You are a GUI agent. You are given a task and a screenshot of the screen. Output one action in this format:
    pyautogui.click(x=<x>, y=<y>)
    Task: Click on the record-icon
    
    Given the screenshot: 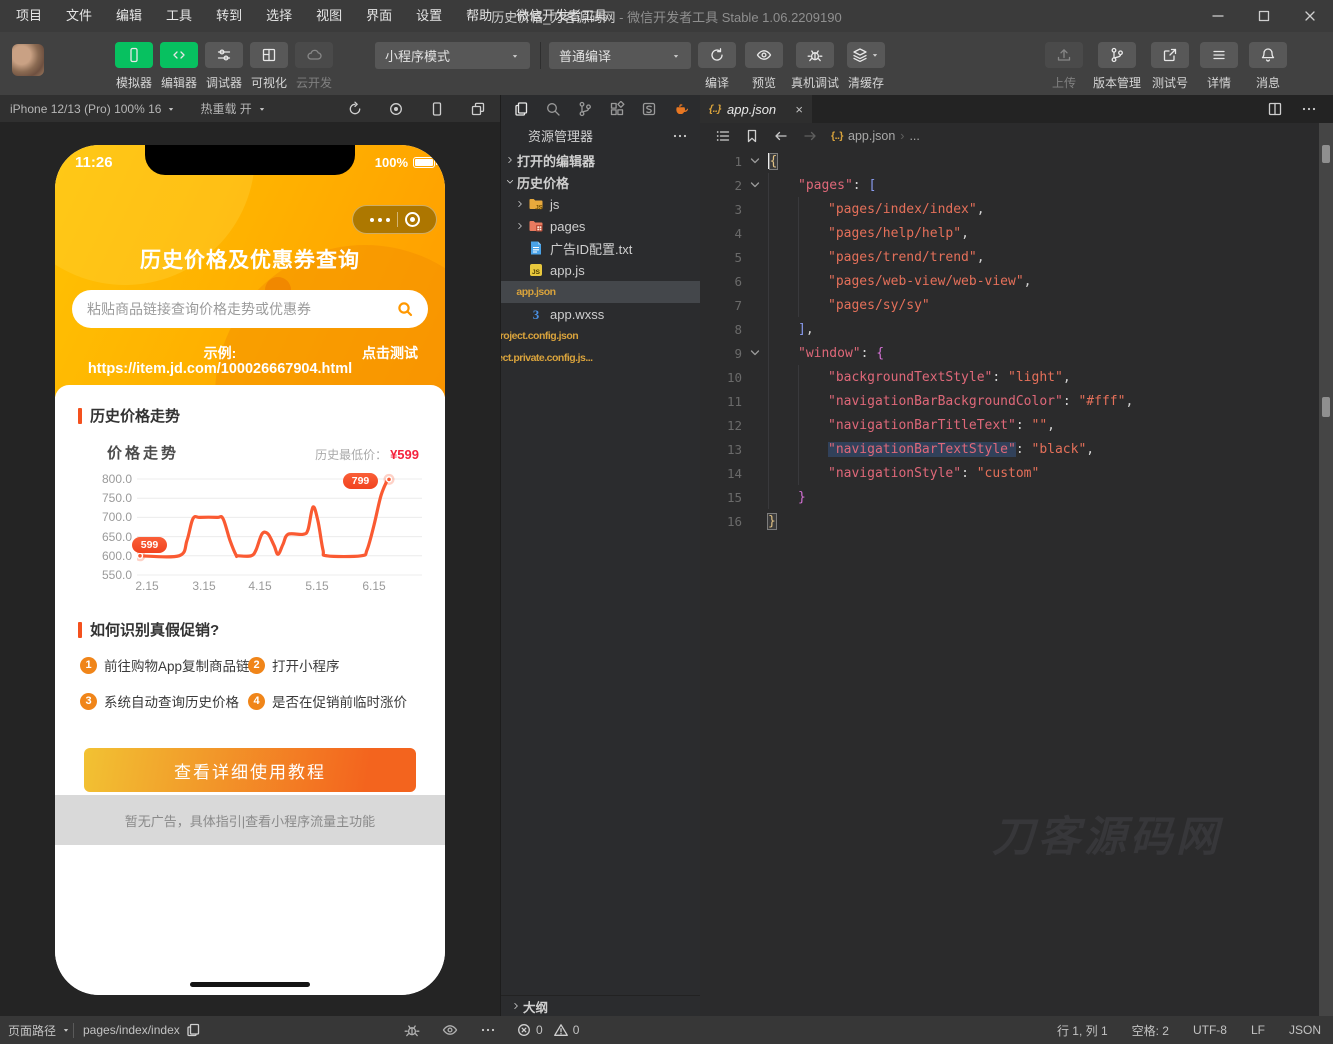 What is the action you would take?
    pyautogui.click(x=396, y=109)
    